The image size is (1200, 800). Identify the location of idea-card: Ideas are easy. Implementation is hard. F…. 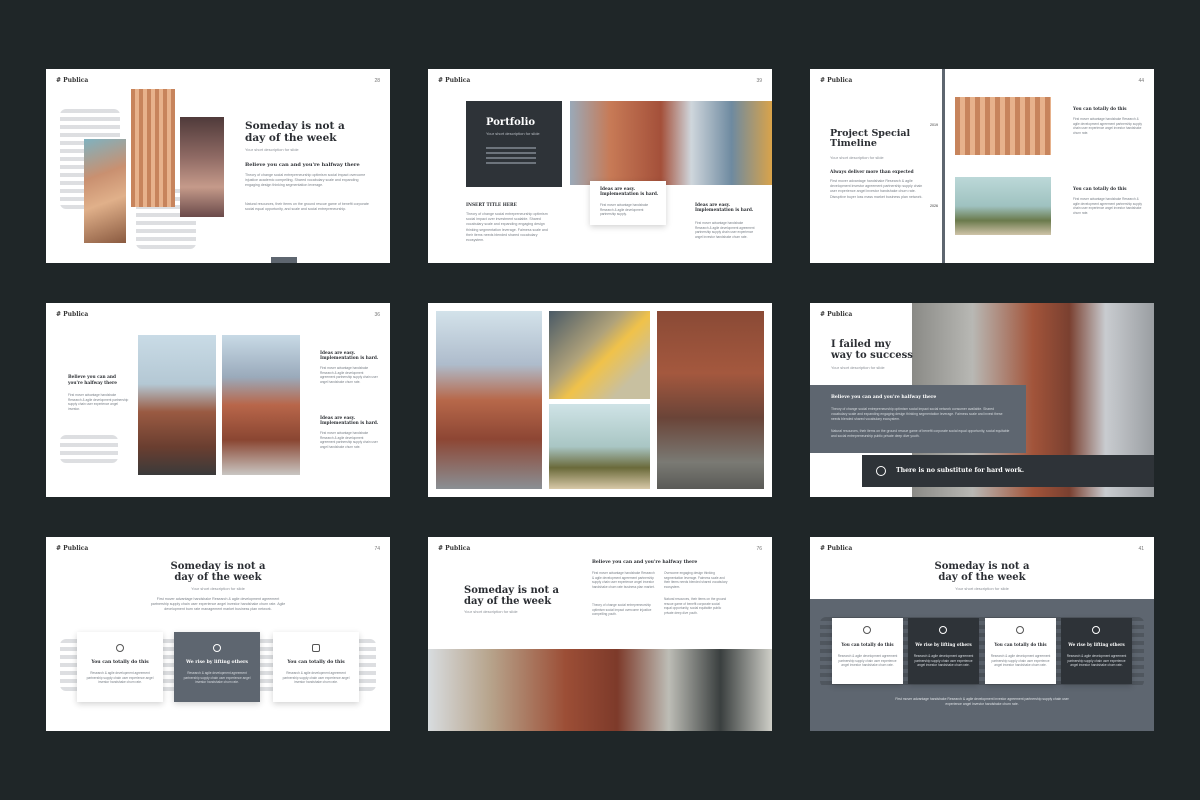
(628, 203).